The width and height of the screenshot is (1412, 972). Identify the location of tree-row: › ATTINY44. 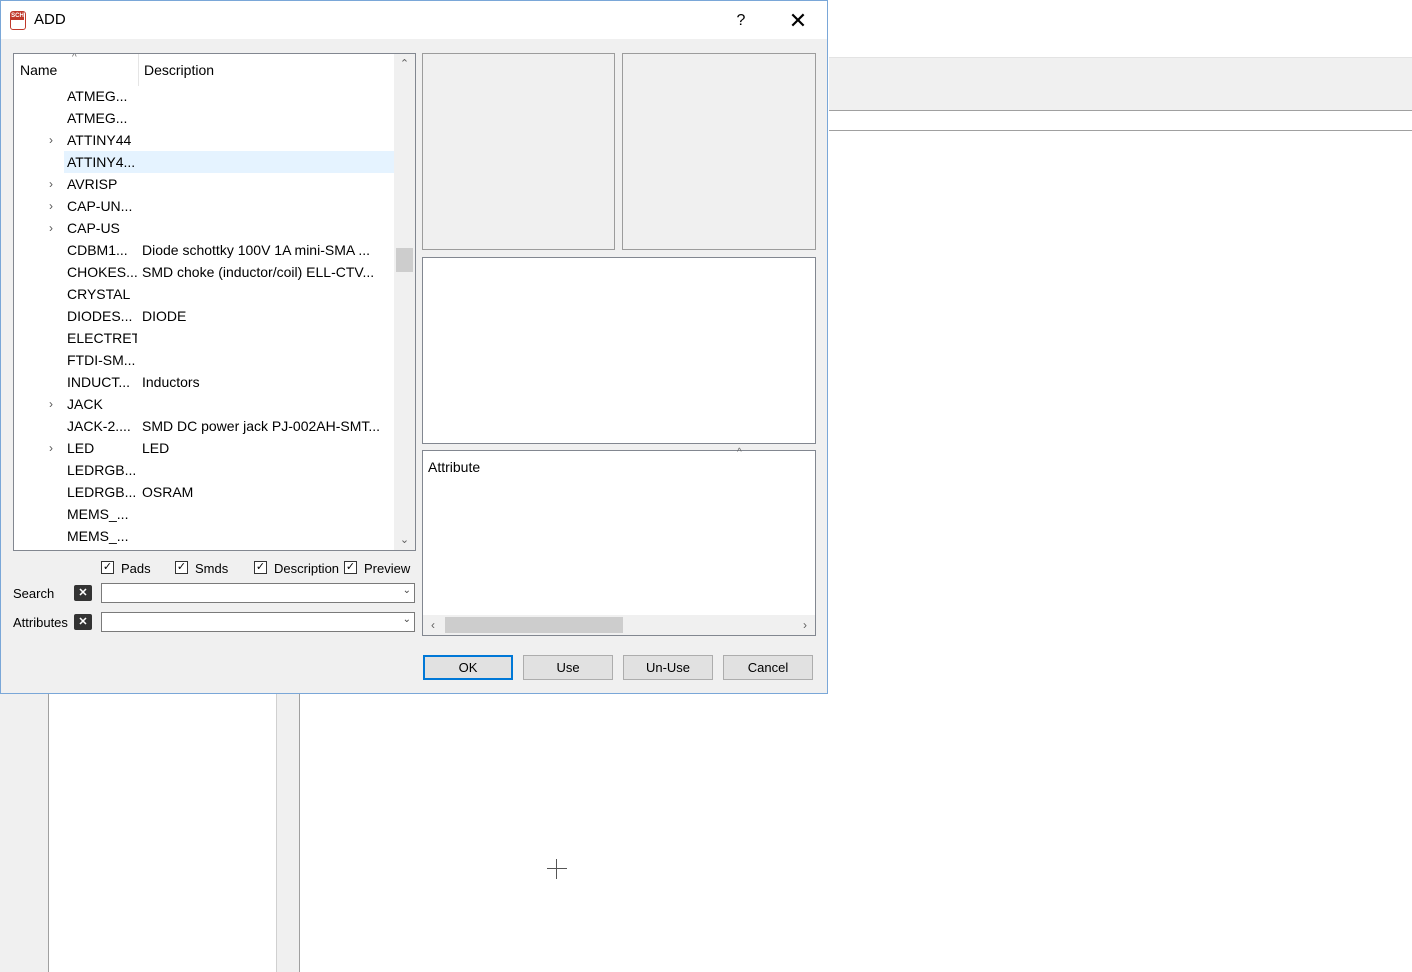
(204, 140).